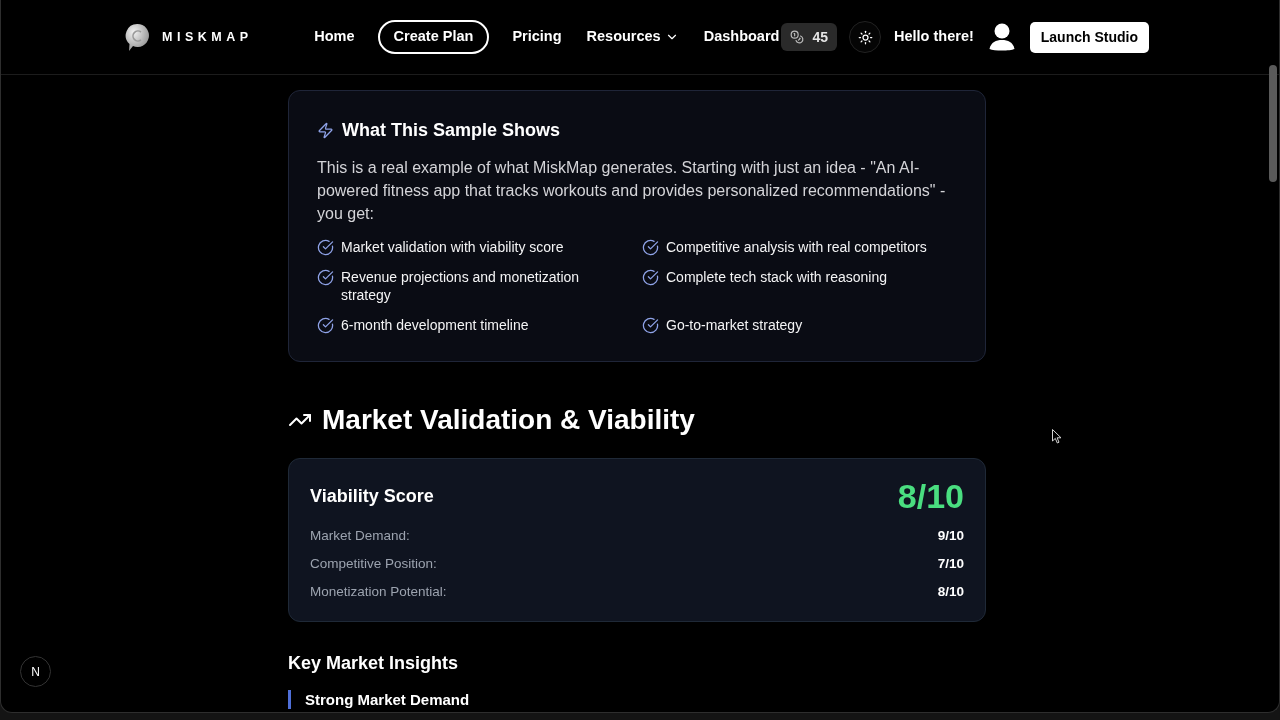  What do you see at coordinates (433, 37) in the screenshot?
I see `nav-link: Create Plan` at bounding box center [433, 37].